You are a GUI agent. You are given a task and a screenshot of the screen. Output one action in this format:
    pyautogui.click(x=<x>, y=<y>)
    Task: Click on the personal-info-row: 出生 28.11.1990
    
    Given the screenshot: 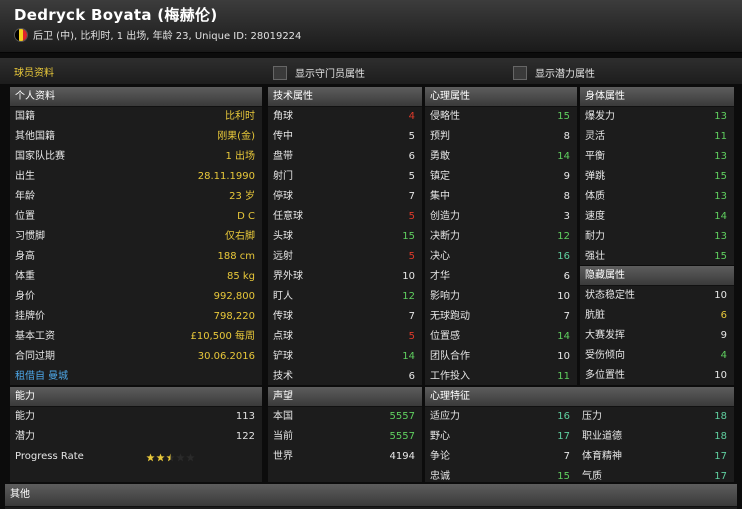 What is the action you would take?
    pyautogui.click(x=136, y=177)
    